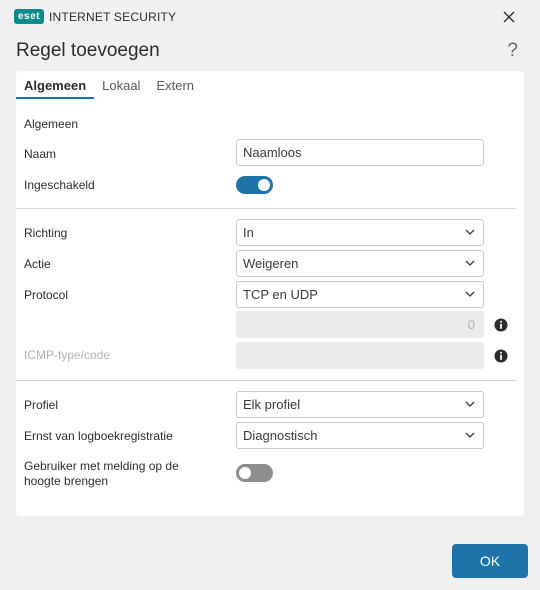 The height and width of the screenshot is (590, 540). What do you see at coordinates (98, 436) in the screenshot?
I see `log-severity-label: Ernst van logboekregistratie` at bounding box center [98, 436].